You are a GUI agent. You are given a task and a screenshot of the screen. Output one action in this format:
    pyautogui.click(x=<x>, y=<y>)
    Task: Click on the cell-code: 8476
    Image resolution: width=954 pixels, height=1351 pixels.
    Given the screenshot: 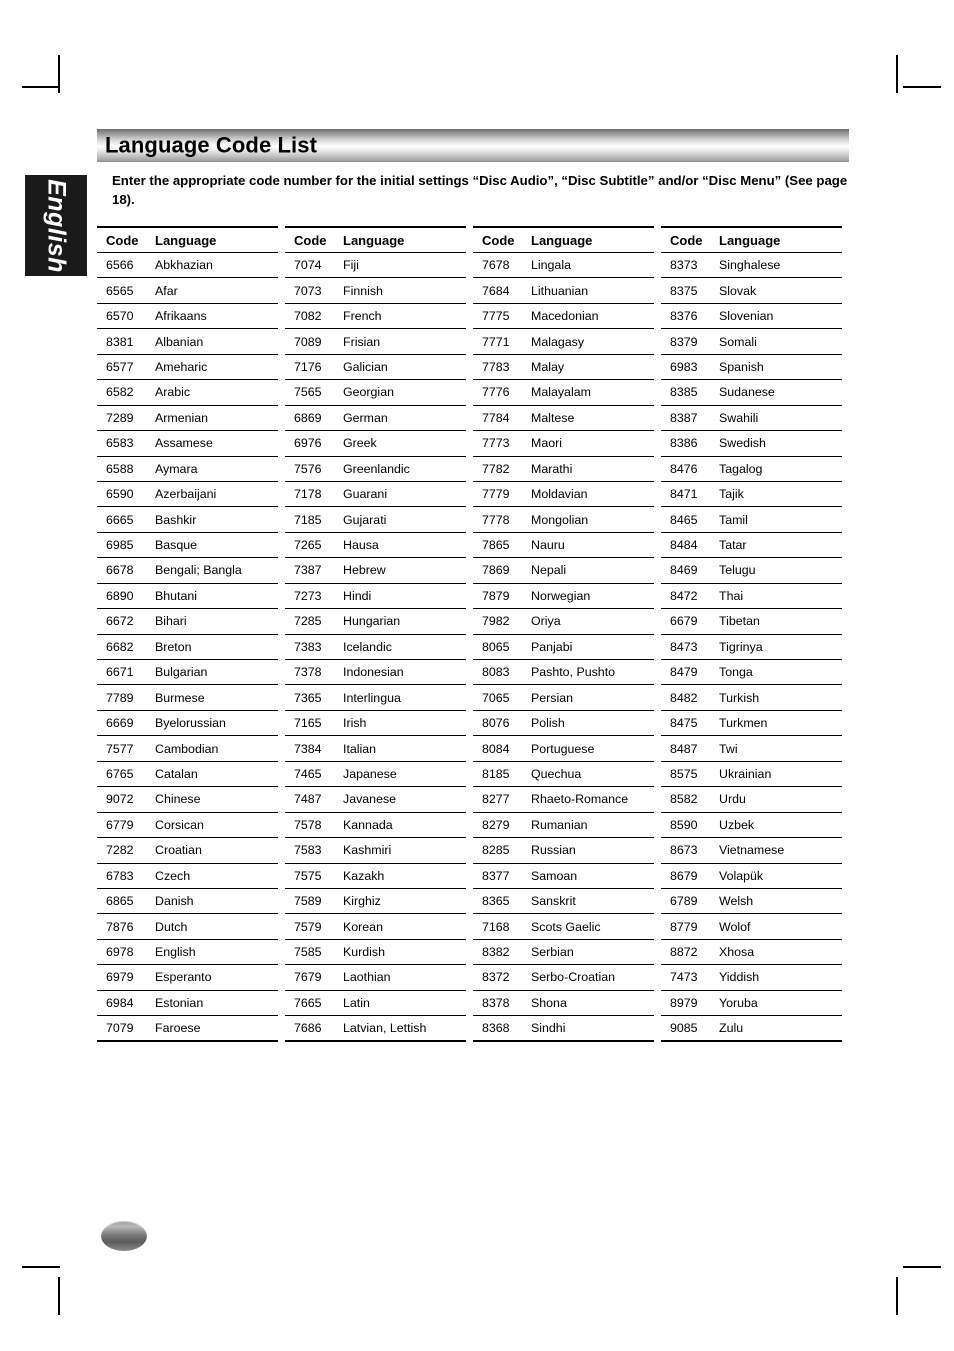 What is the action you would take?
    pyautogui.click(x=684, y=468)
    